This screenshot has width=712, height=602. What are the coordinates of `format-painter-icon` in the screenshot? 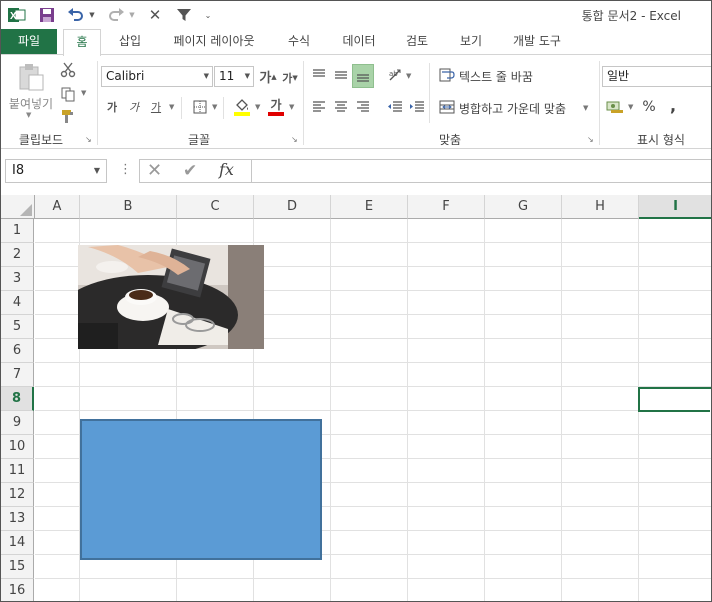 It's located at (68, 116).